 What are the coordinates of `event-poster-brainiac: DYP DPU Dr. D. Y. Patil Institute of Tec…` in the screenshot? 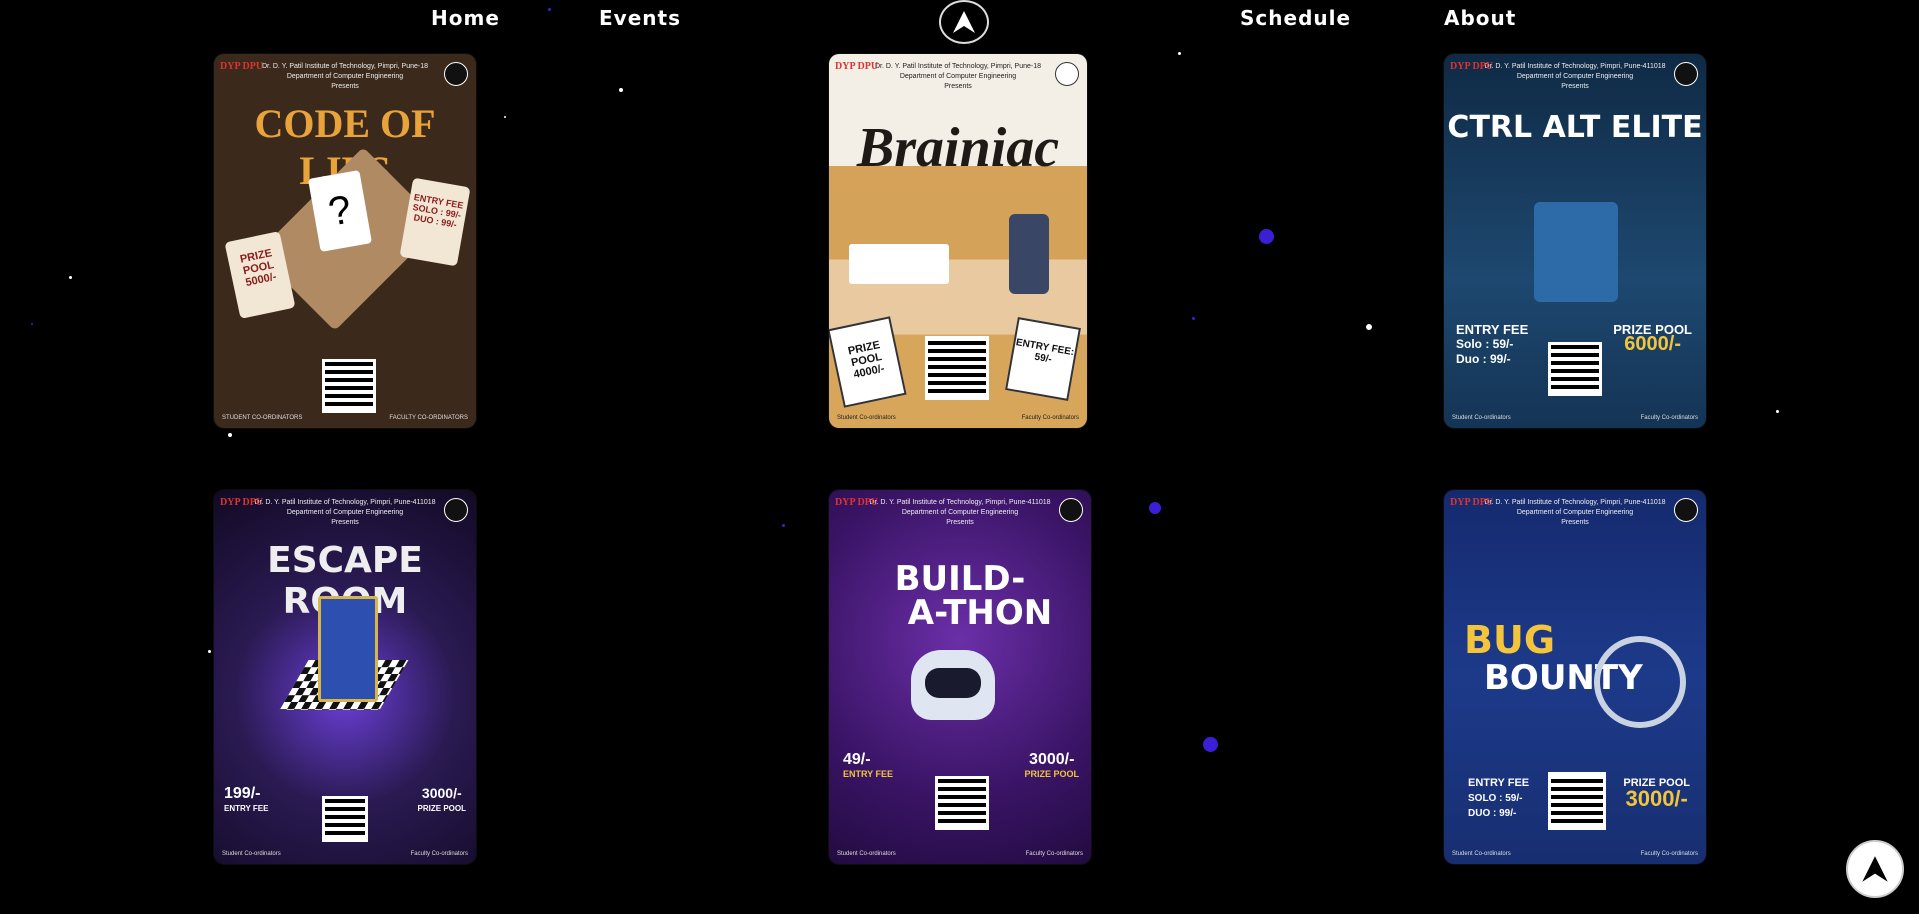 It's located at (958, 241).